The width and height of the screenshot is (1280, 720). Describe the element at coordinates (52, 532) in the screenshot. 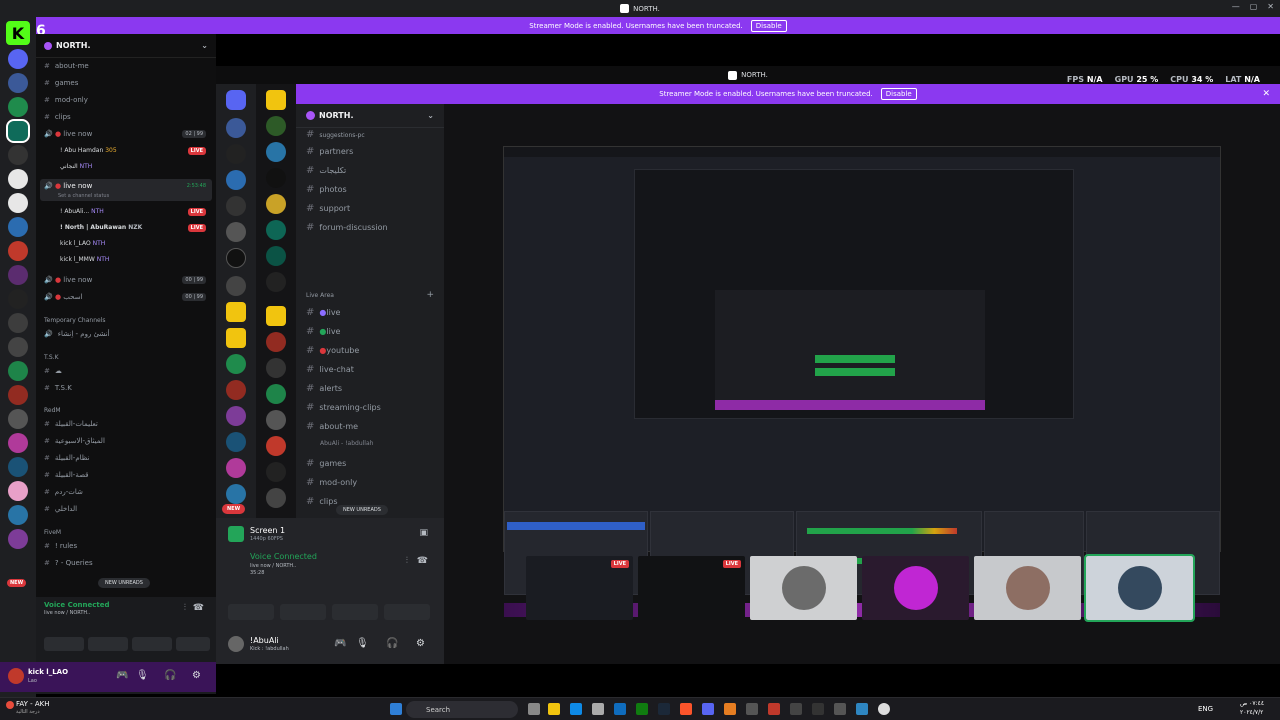

I see `category-fivem: FiveM` at that location.